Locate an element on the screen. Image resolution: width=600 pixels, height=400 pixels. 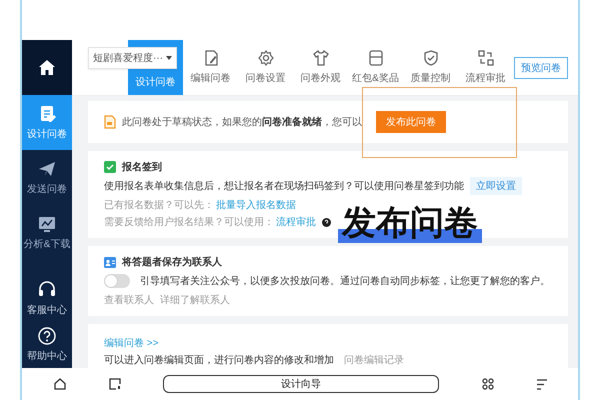
section-description: 可以进入问卷编辑页面，进行问卷内容的修改和增加 is located at coordinates (219, 360).